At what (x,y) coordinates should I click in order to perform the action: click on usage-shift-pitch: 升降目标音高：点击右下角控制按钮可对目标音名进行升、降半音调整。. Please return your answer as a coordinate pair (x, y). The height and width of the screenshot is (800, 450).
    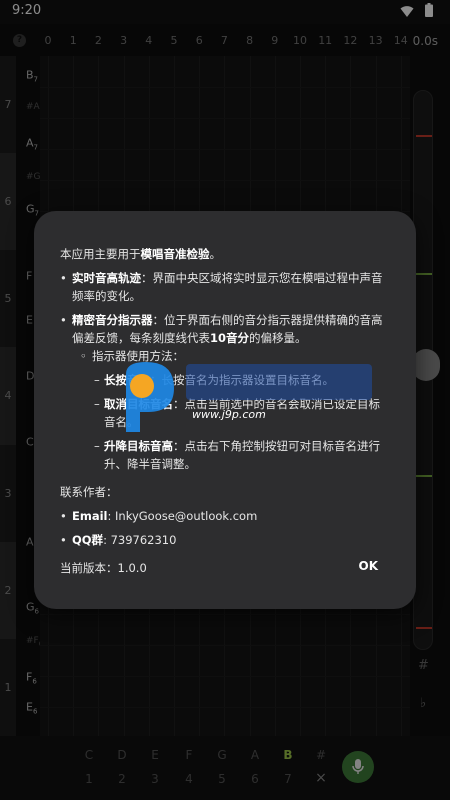
    Looking at the image, I should click on (225, 455).